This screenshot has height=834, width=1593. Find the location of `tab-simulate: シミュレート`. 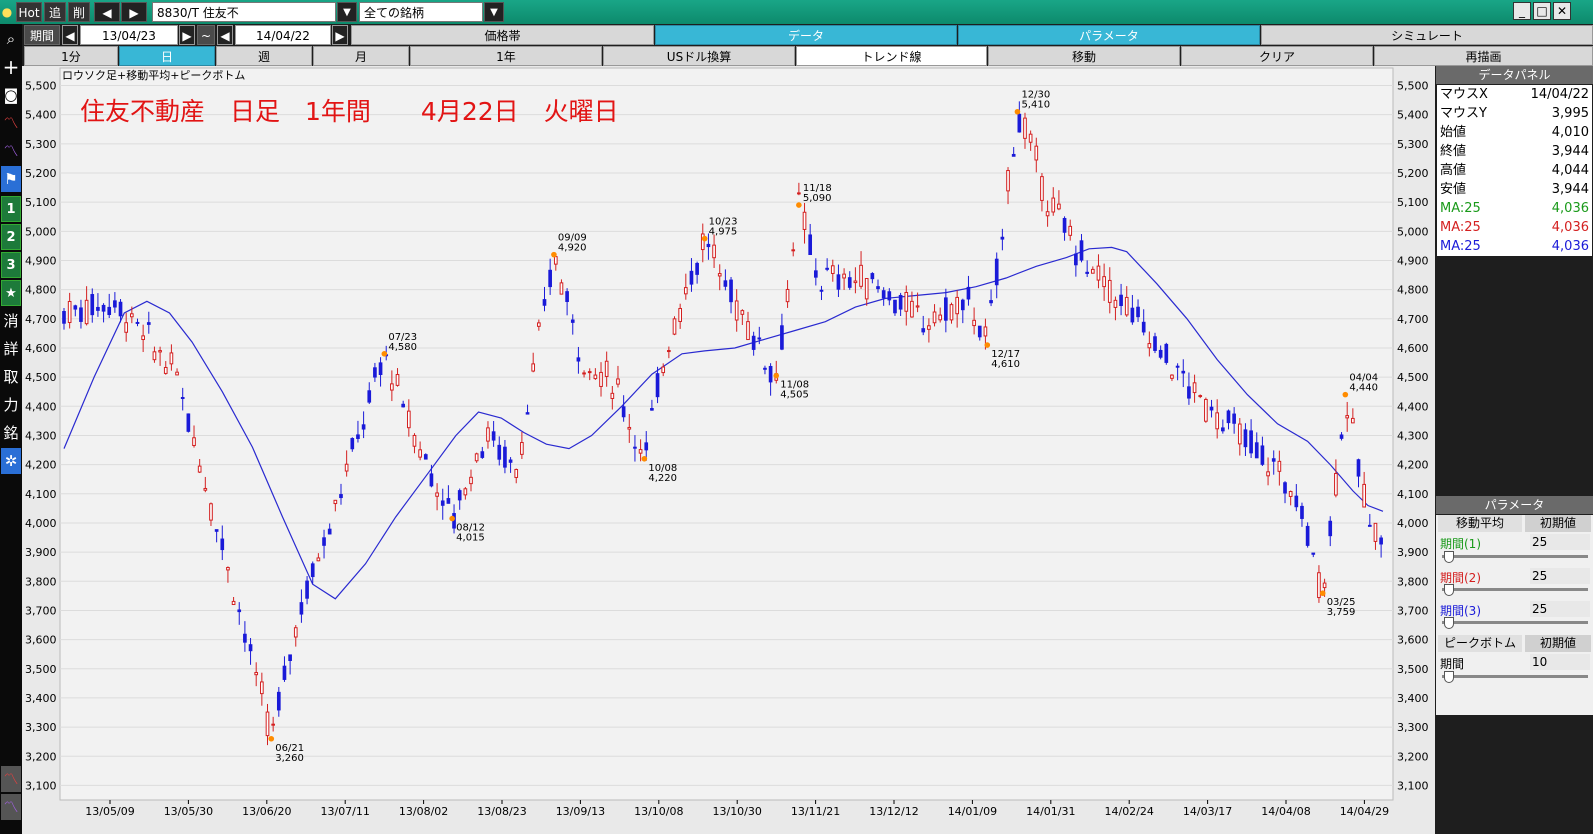

tab-simulate: シミュレート is located at coordinates (1427, 35).